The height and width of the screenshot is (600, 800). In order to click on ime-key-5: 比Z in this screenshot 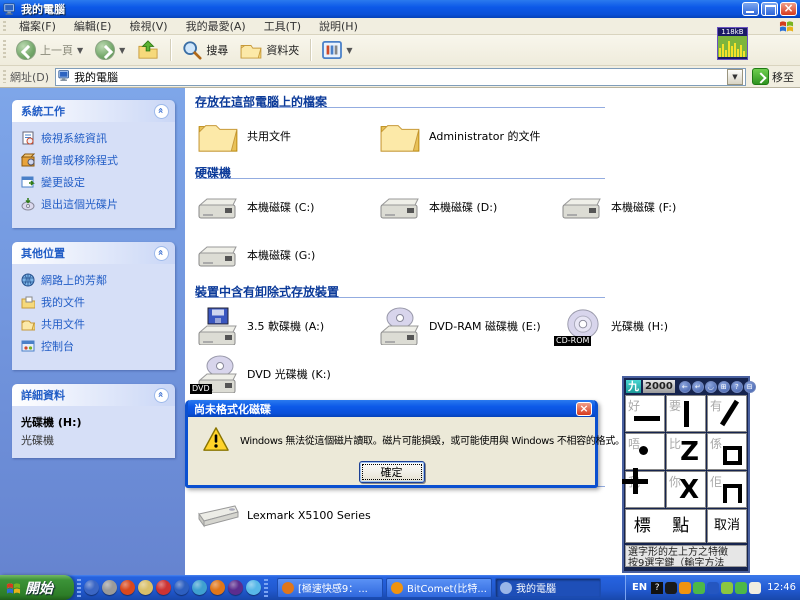, I will do `click(686, 451)`.